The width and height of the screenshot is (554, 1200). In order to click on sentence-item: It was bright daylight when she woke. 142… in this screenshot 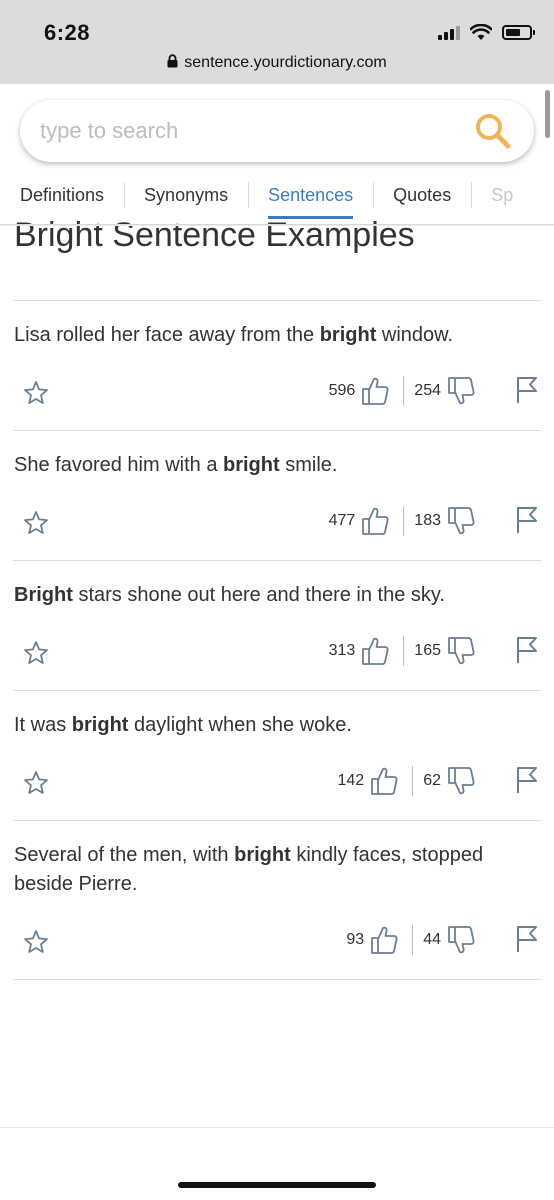, I will do `click(277, 755)`.